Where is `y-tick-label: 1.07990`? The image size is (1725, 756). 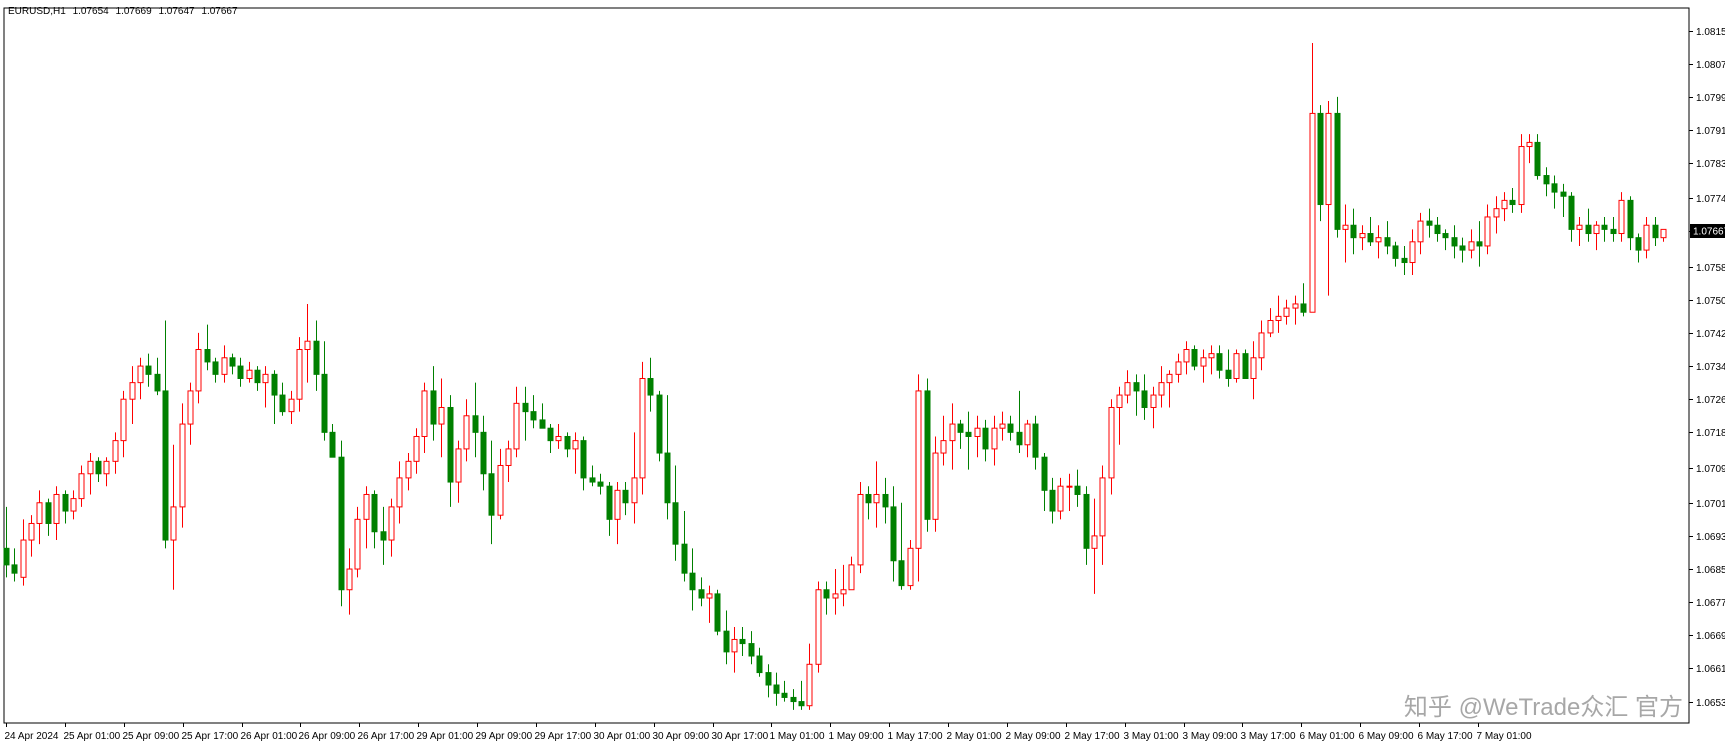
y-tick-label: 1.07990 is located at coordinates (1710, 98).